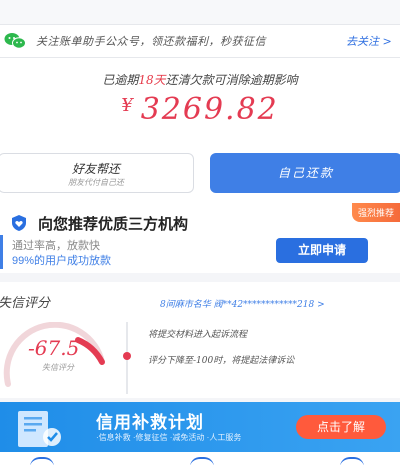 Image resolution: width=400 pixels, height=465 pixels. I want to click on self-repay-button: 自己还款, so click(305, 173).